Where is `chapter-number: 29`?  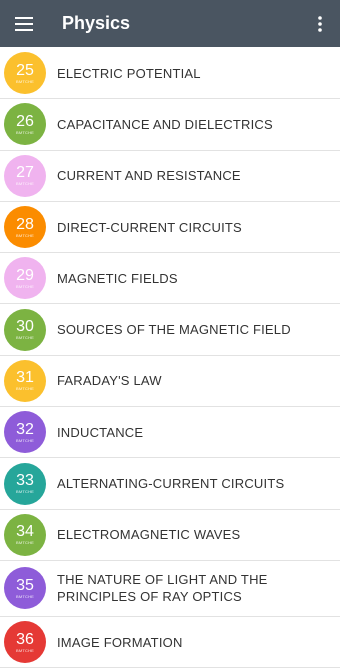
chapter-number: 29 is located at coordinates (25, 275).